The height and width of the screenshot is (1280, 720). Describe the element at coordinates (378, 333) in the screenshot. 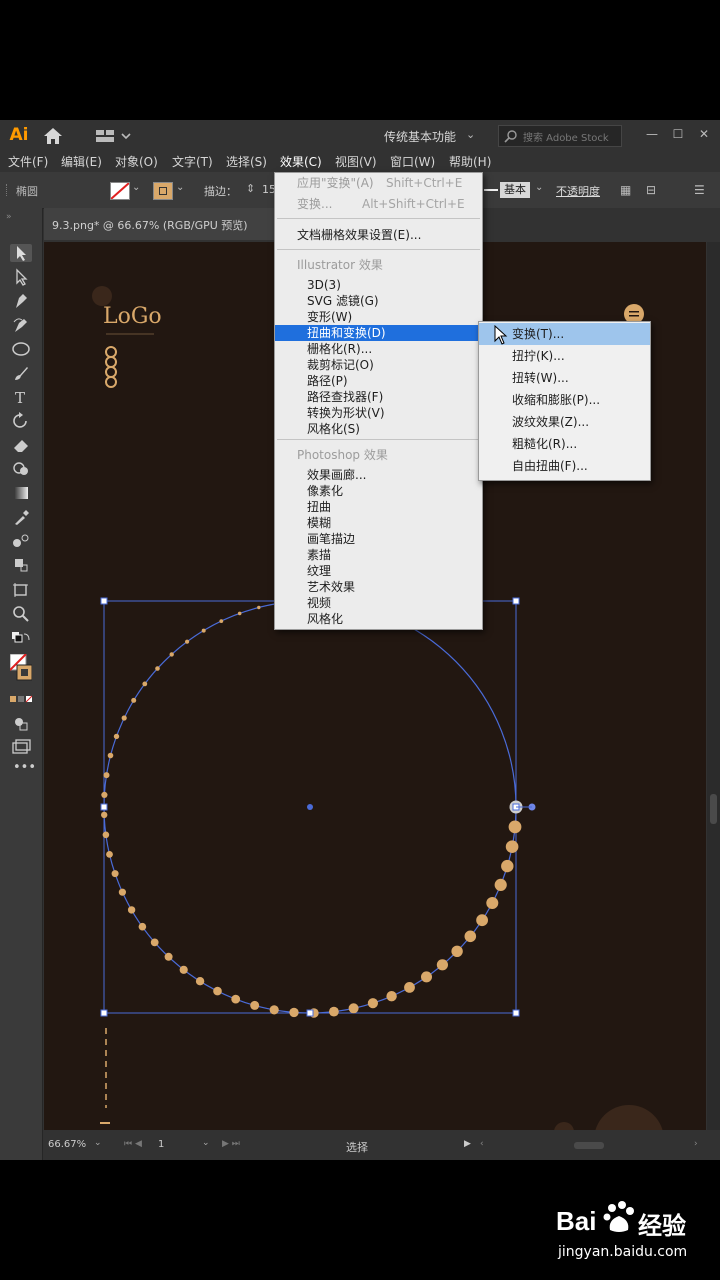

I see `illustrator-effect-item: 扭曲和变换(D)` at that location.